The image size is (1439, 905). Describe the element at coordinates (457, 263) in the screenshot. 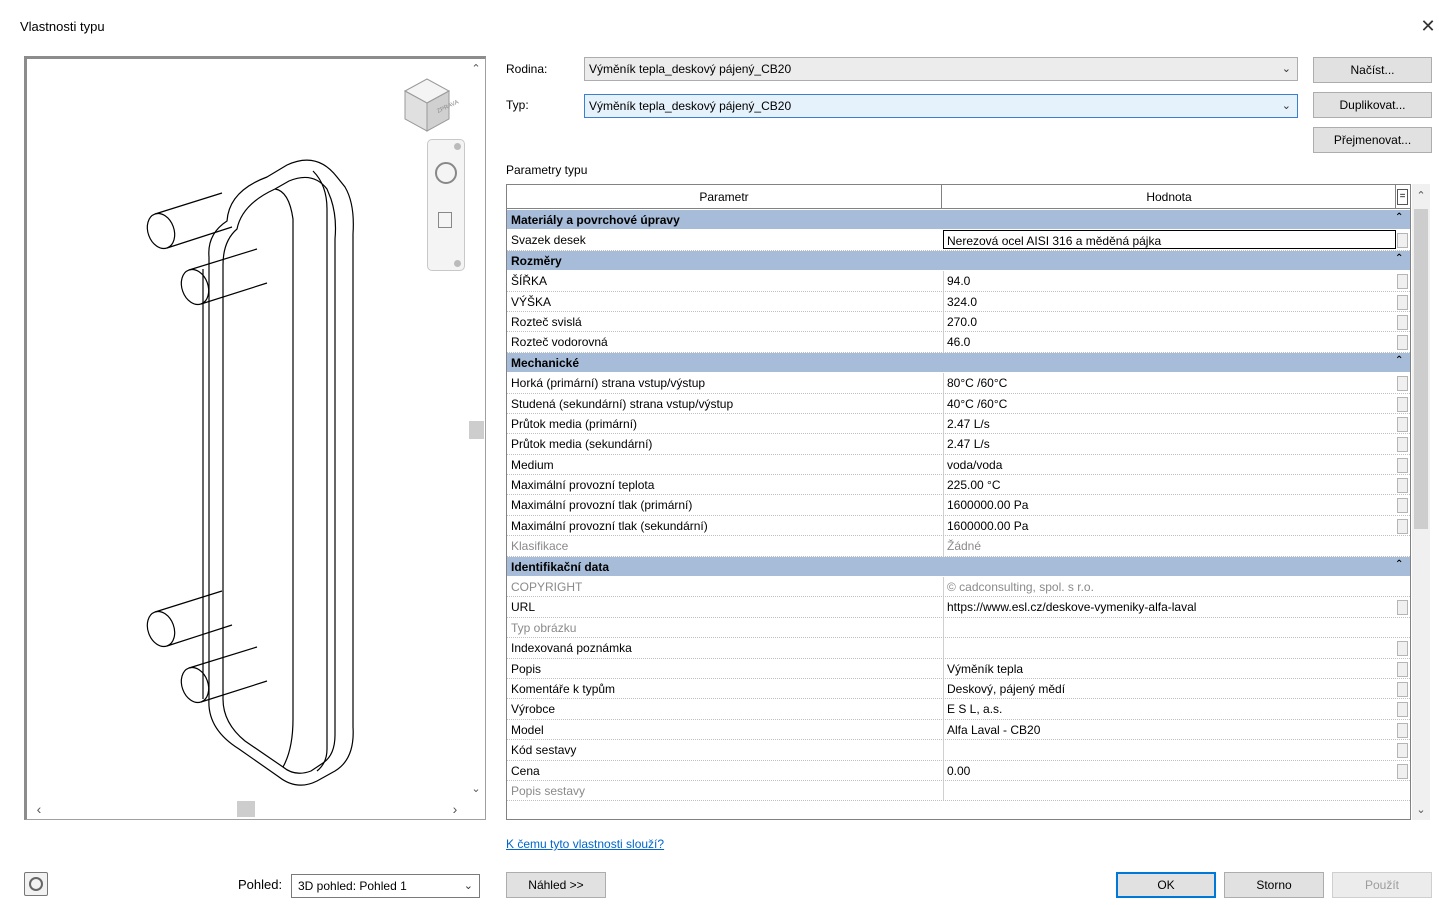

I see `navbar-menu-icon` at that location.